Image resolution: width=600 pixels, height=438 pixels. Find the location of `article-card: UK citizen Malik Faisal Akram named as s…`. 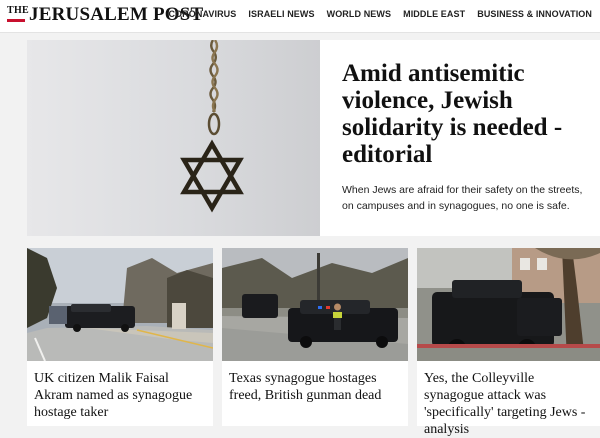

article-card: UK citizen Malik Faisal Akram named as s… is located at coordinates (120, 337).